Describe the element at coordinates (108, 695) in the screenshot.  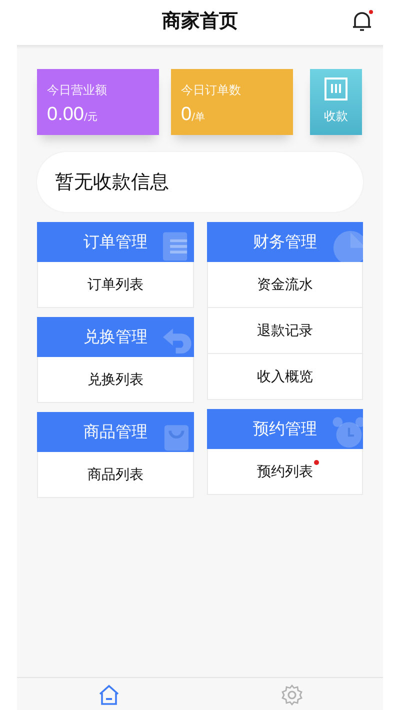
I see `home-tab` at that location.